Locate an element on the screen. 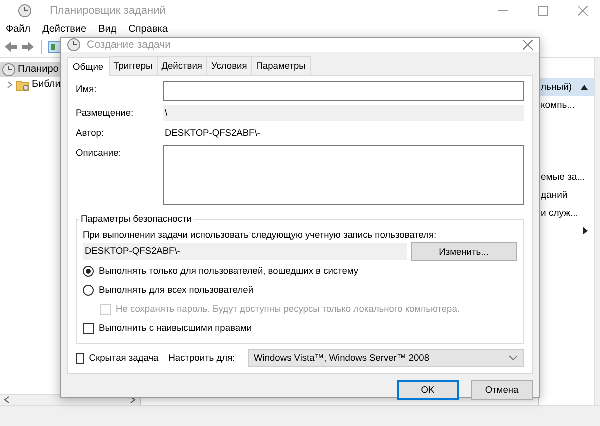  tree-item: Планиро is located at coordinates (30, 69).